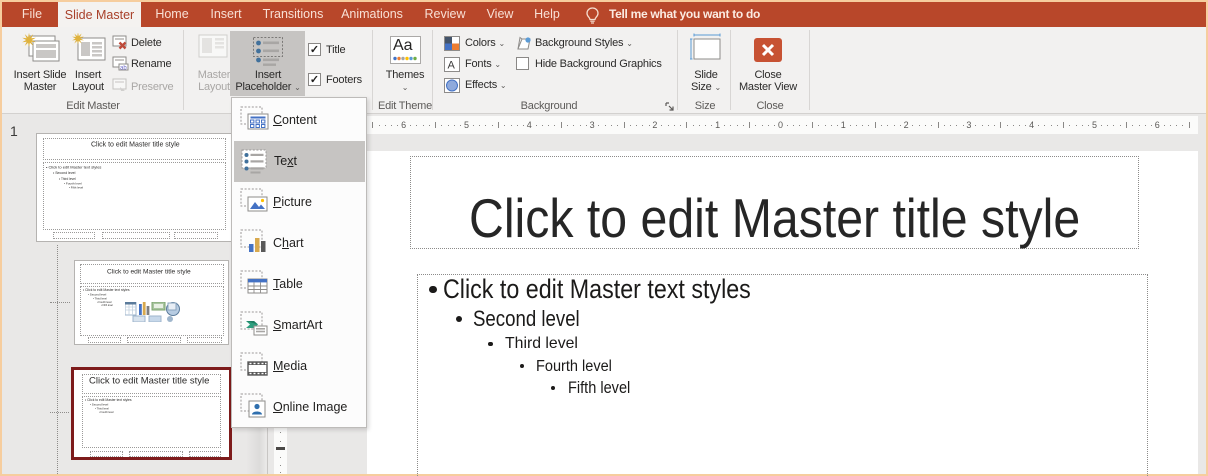  What do you see at coordinates (123, 69) in the screenshot?
I see `svg-text: ab` at bounding box center [123, 69].